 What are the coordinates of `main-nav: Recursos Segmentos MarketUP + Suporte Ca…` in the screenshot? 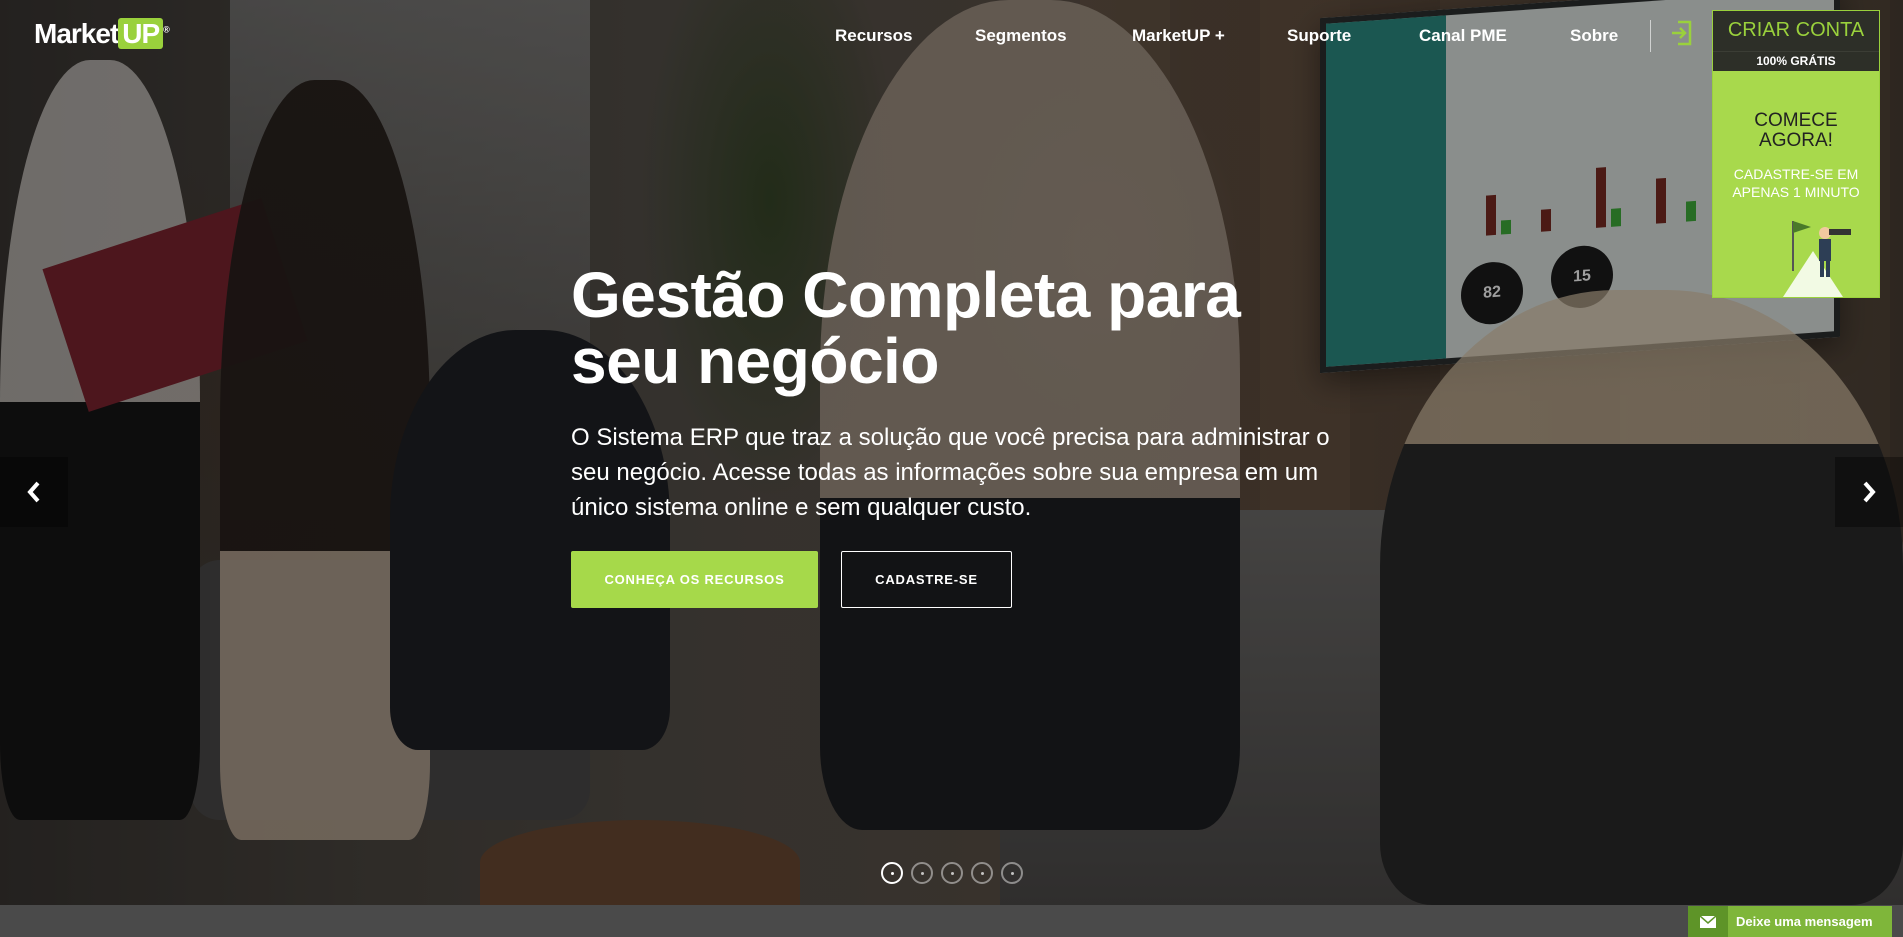 It's located at (951, 36).